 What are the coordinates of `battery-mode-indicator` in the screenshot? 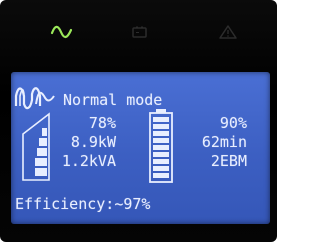 It's located at (140, 32).